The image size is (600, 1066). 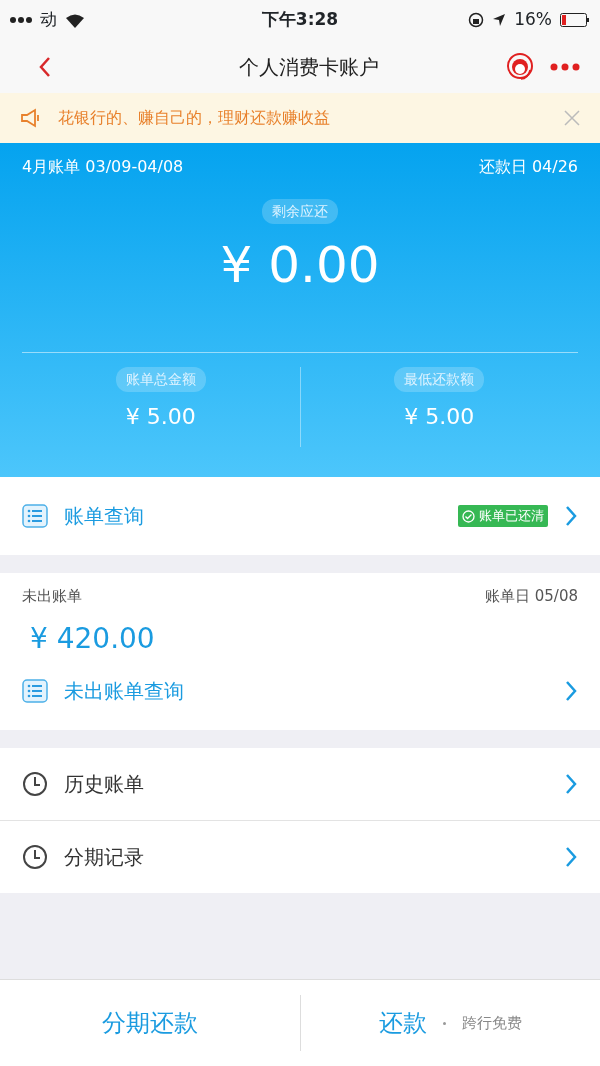 I want to click on bottom-action-button: 分期还款, so click(x=150, y=1023).